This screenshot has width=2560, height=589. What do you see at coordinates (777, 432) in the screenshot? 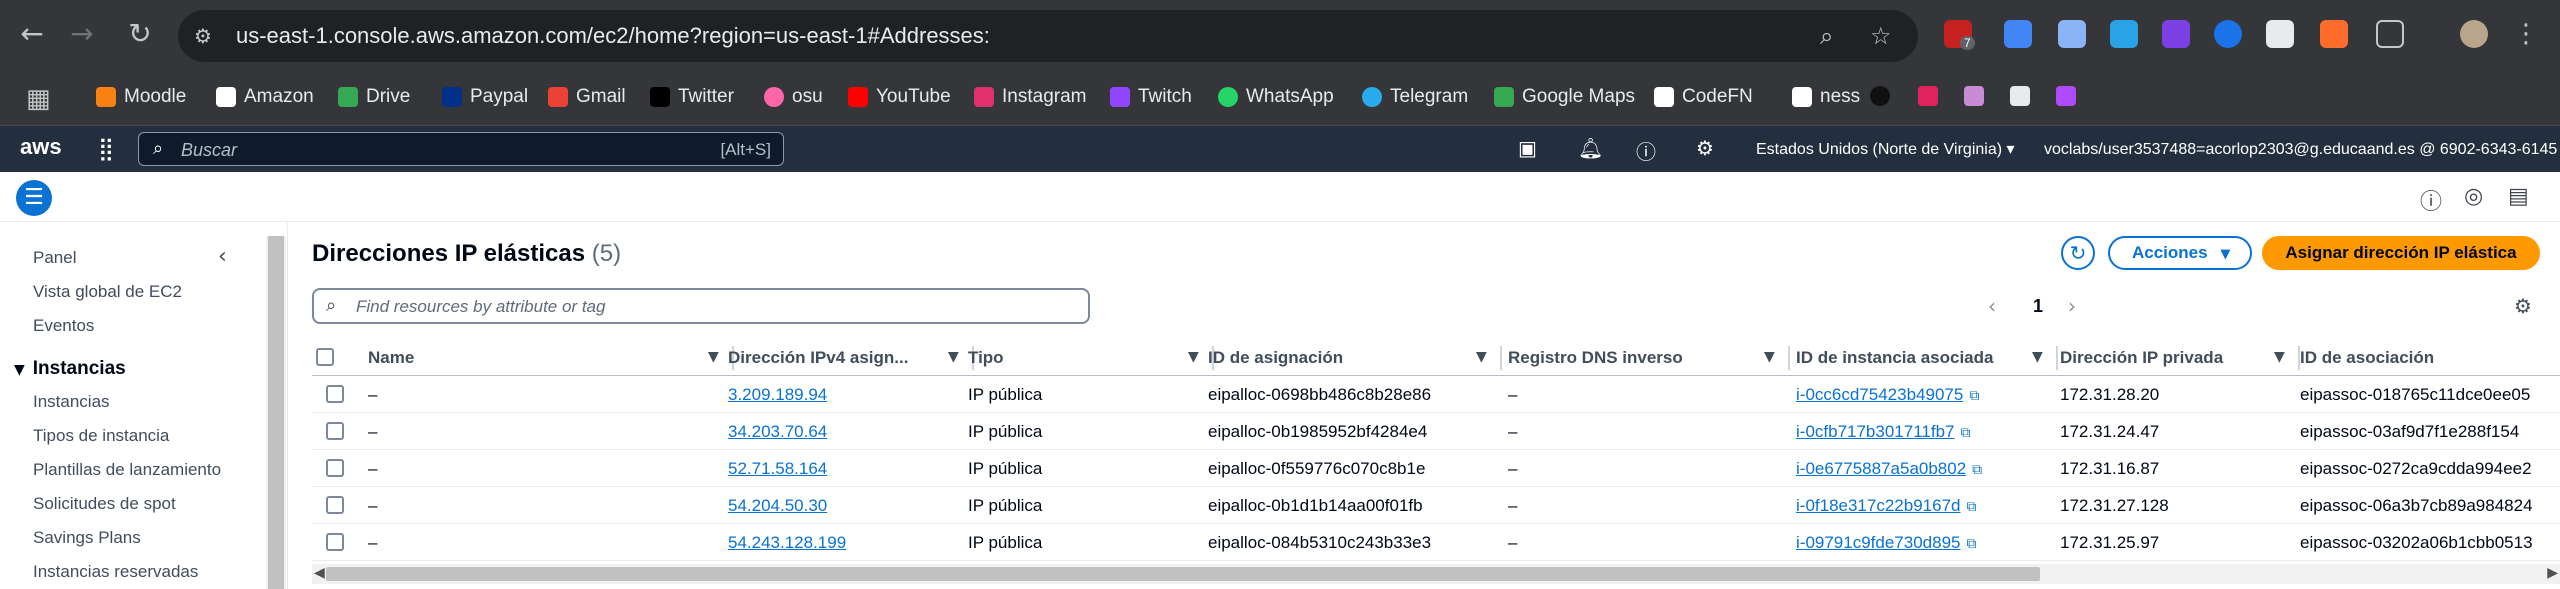
I see `cell-ip-link: 34.203.70.64` at bounding box center [777, 432].